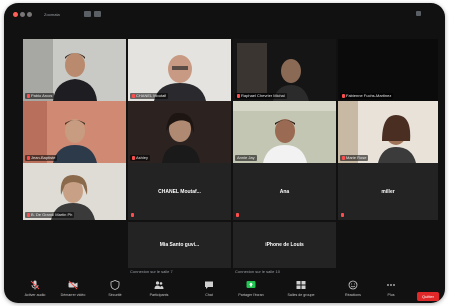 The width and height of the screenshot is (449, 306). I want to click on name-only-tile: miller, so click(388, 191).